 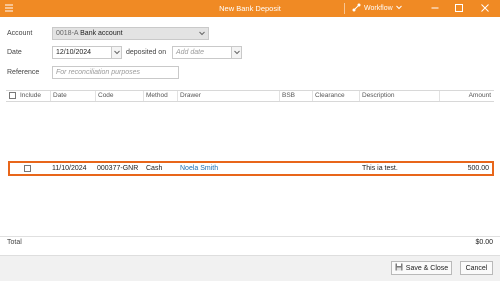 I want to click on row-method: Cash, so click(x=154, y=168).